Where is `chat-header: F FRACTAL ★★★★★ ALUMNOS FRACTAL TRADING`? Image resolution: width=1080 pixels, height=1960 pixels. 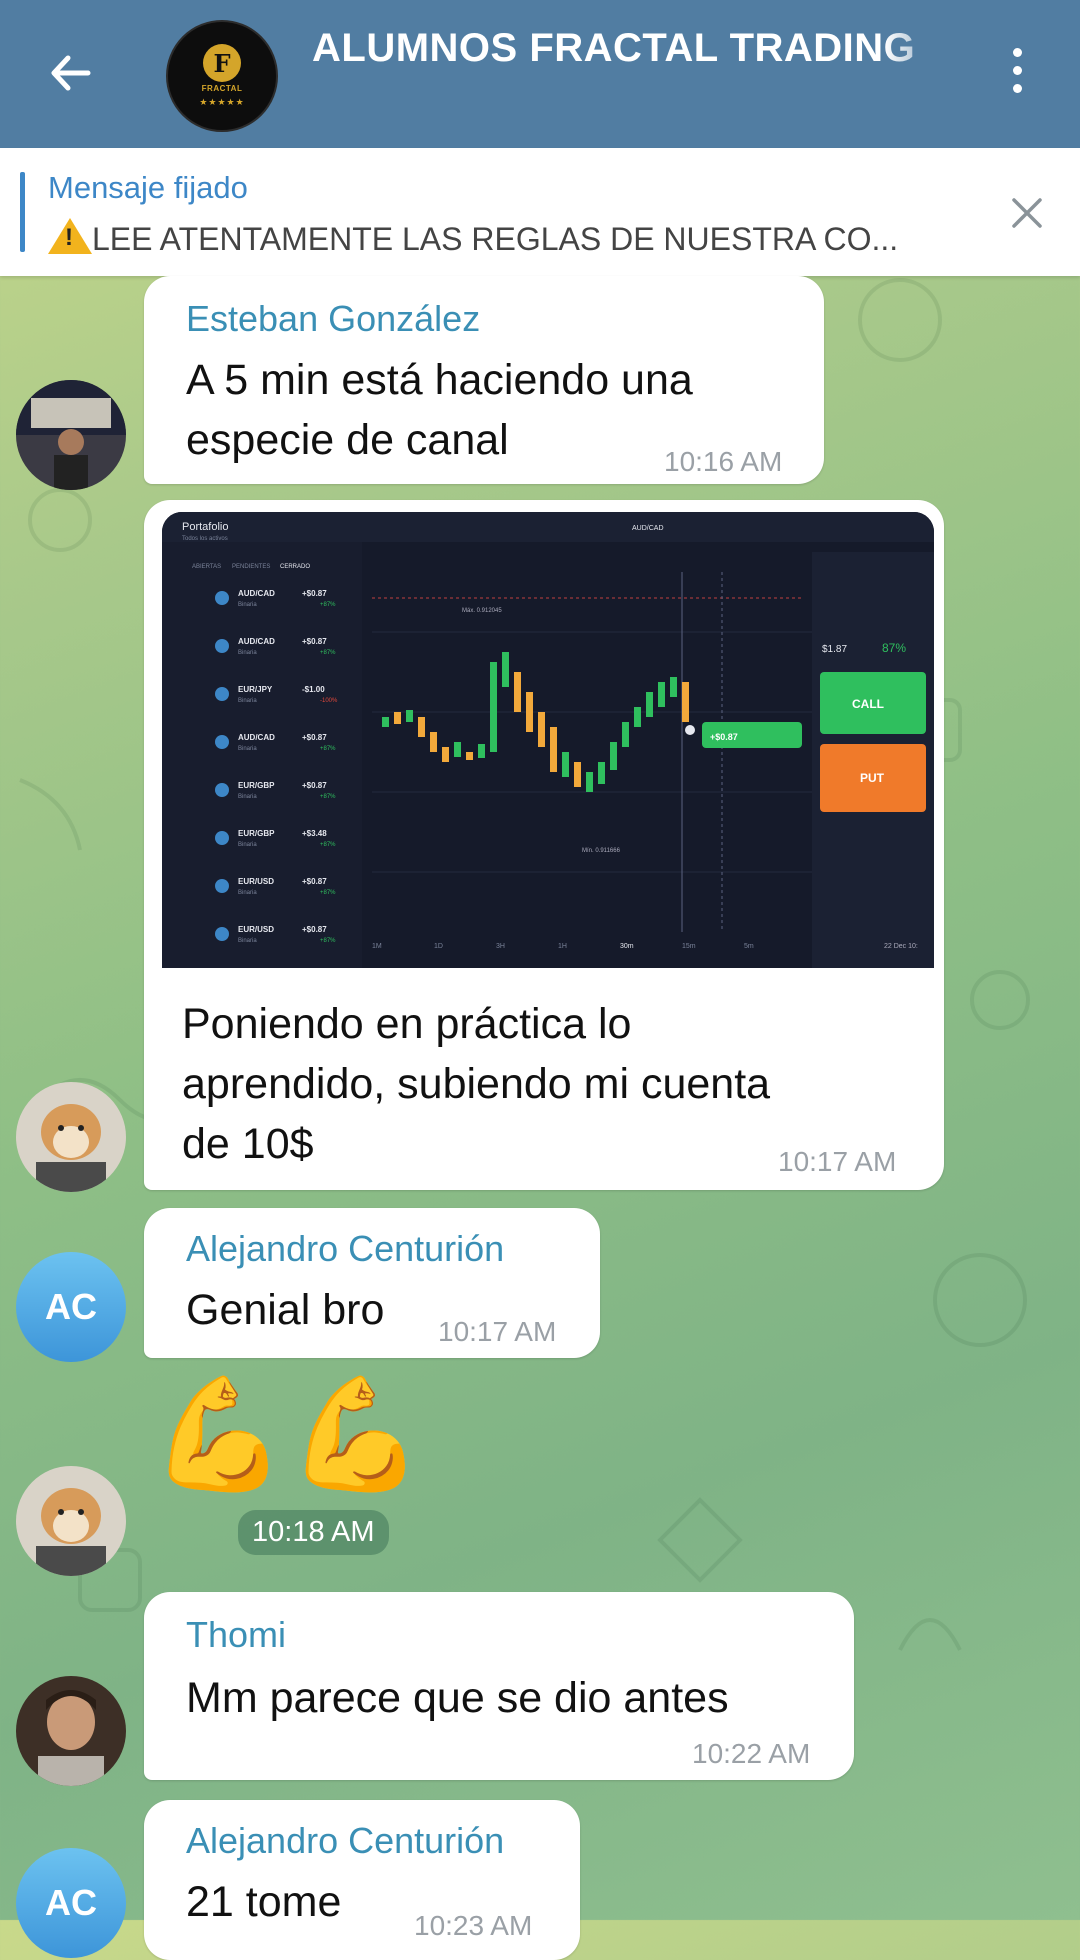 chat-header: F FRACTAL ★★★★★ ALUMNOS FRACTAL TRADING is located at coordinates (540, 74).